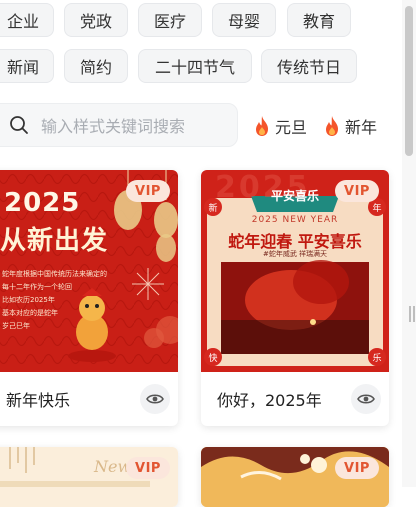 The height and width of the screenshot is (507, 416). I want to click on card-footer: 你好，2025年, so click(295, 399).